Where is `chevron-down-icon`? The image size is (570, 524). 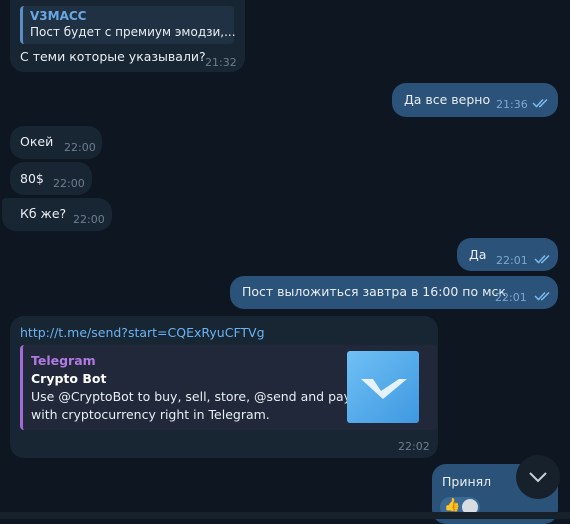
chevron-down-icon is located at coordinates (538, 477).